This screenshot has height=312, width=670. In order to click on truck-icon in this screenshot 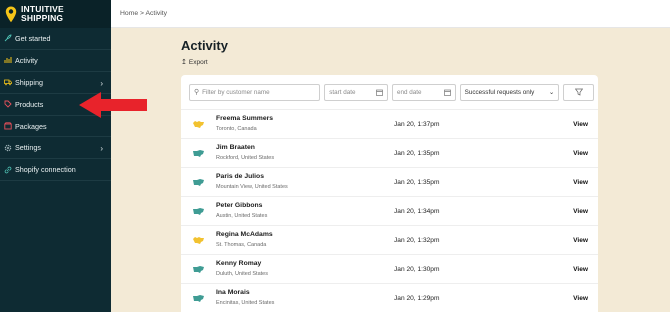, I will do `click(8, 82)`.